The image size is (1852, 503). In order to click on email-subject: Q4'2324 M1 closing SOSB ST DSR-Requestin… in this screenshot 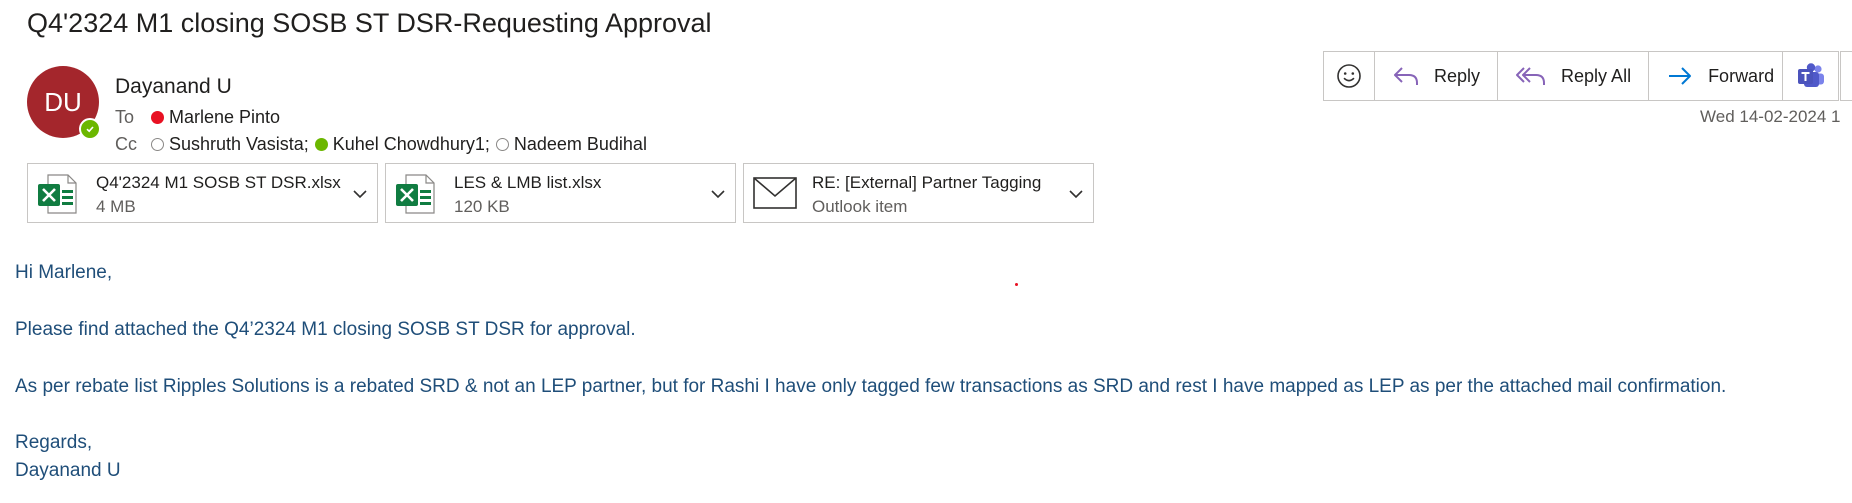, I will do `click(369, 23)`.